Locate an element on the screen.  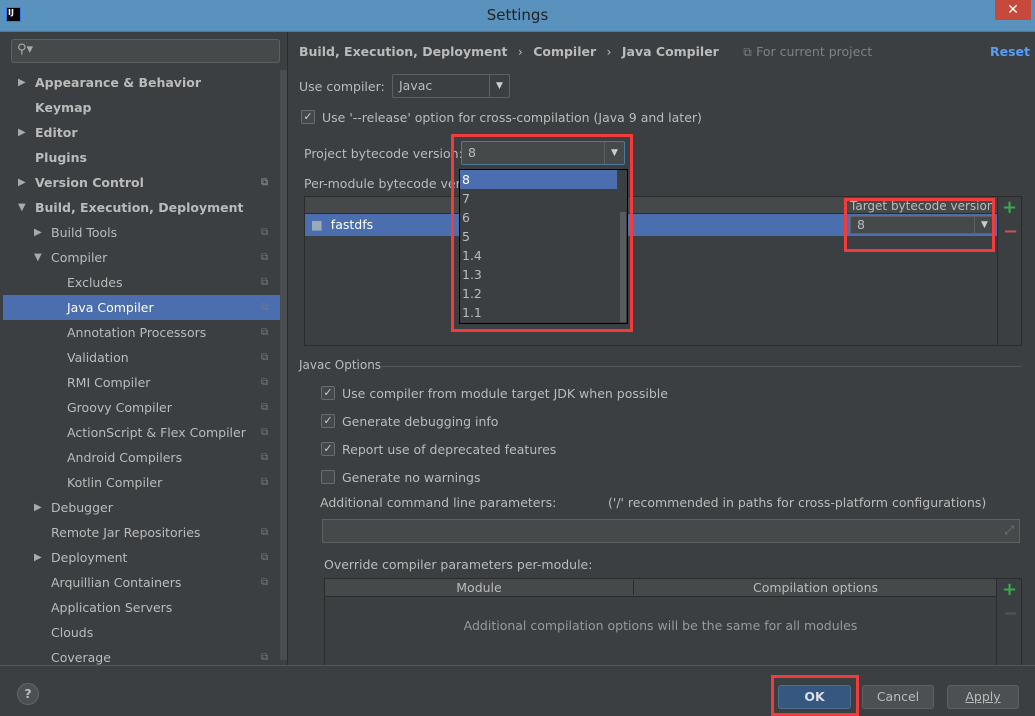
sidebar-item: Validation ⧉ is located at coordinates (141, 357).